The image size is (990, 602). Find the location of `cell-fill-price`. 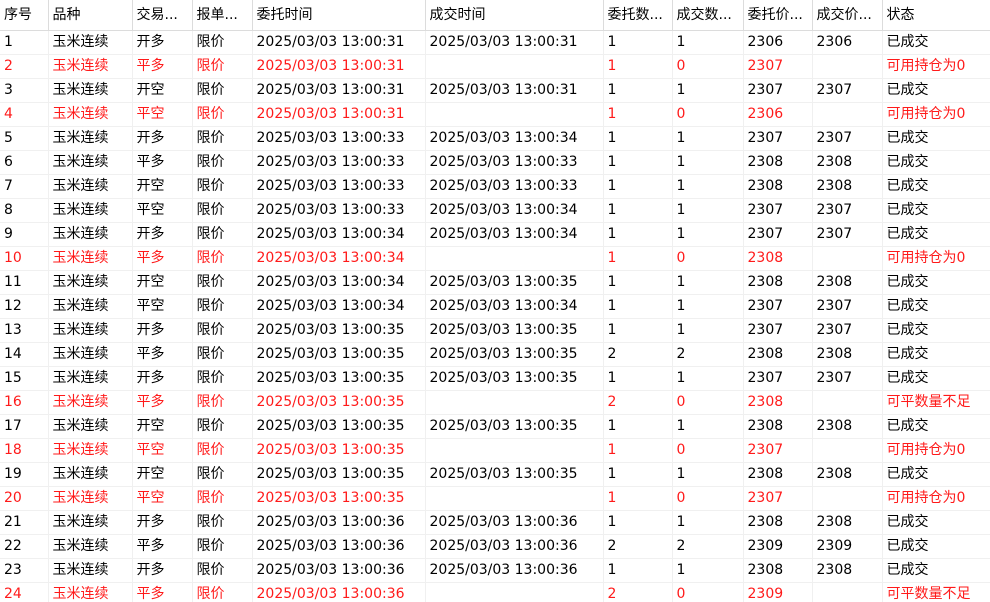

cell-fill-price is located at coordinates (847, 592).